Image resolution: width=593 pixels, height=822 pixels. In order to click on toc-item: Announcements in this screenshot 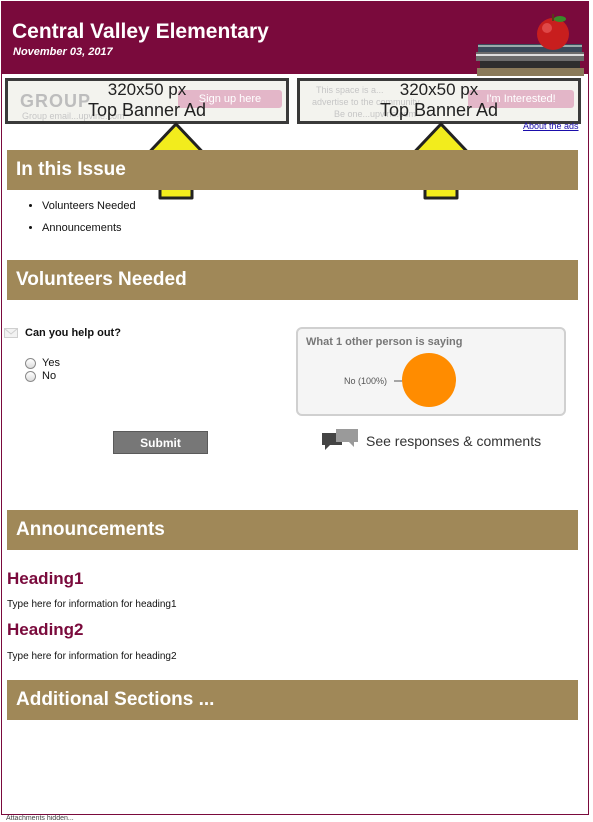, I will do `click(89, 228)`.